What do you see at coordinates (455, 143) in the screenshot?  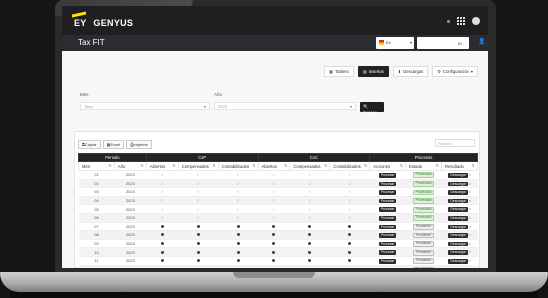 I see `table-search-input: Search:` at bounding box center [455, 143].